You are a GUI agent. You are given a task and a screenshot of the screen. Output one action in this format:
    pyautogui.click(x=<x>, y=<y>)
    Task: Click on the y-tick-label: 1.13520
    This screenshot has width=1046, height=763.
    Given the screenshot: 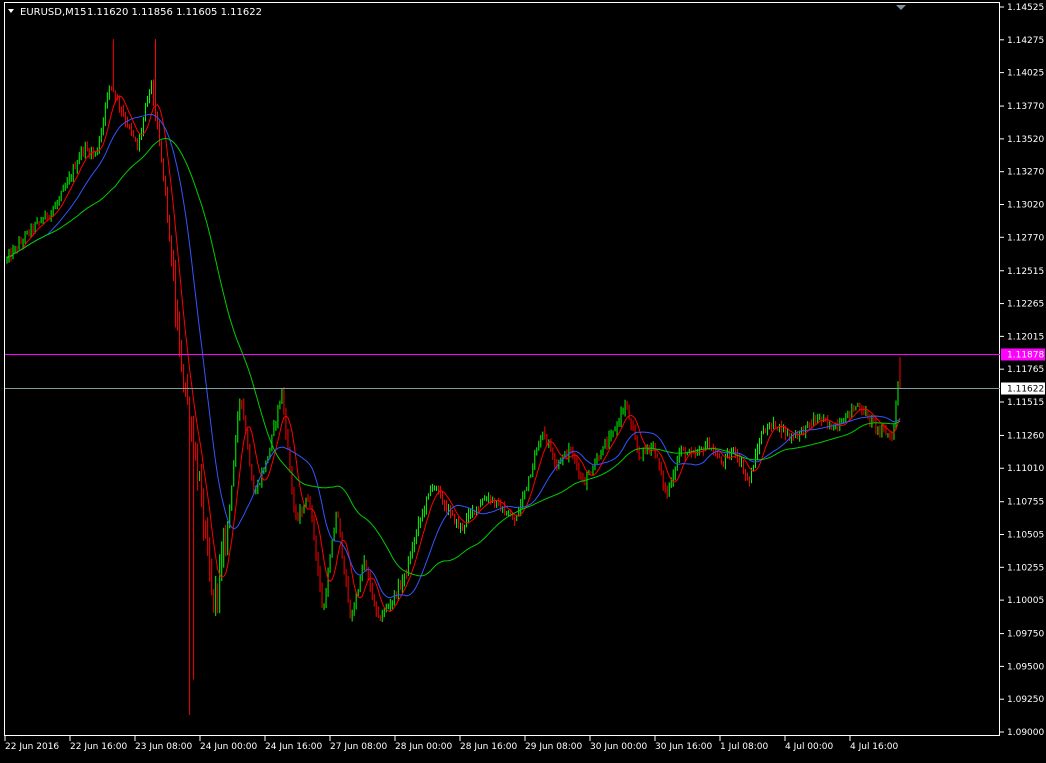 What is the action you would take?
    pyautogui.click(x=1025, y=140)
    